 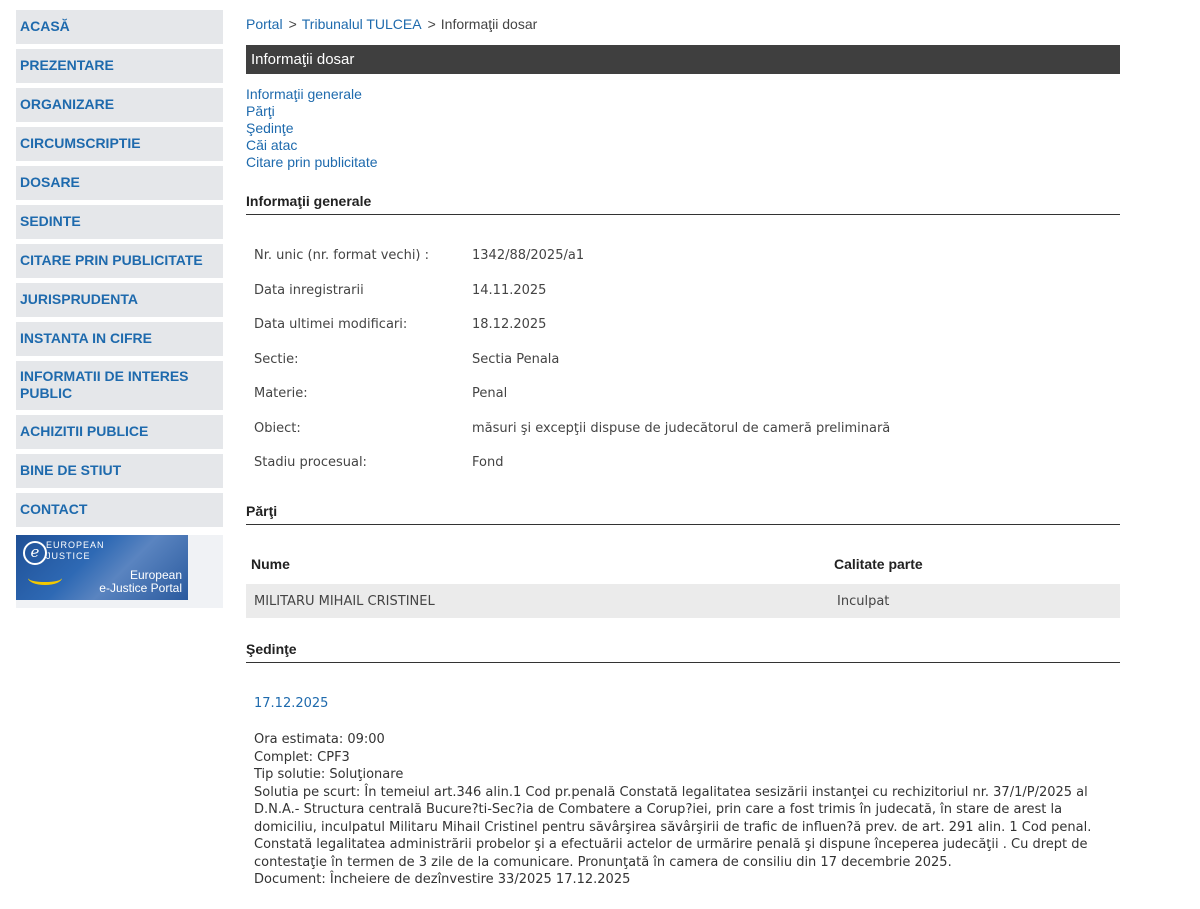 What do you see at coordinates (683, 204) in the screenshot?
I see `section-heading-informatii-generale: Informaţii generale` at bounding box center [683, 204].